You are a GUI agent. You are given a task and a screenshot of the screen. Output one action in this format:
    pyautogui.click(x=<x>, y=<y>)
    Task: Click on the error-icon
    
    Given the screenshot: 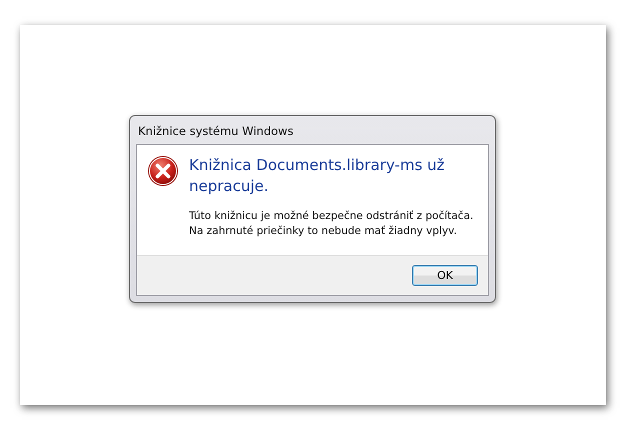 What is the action you would take?
    pyautogui.click(x=163, y=171)
    